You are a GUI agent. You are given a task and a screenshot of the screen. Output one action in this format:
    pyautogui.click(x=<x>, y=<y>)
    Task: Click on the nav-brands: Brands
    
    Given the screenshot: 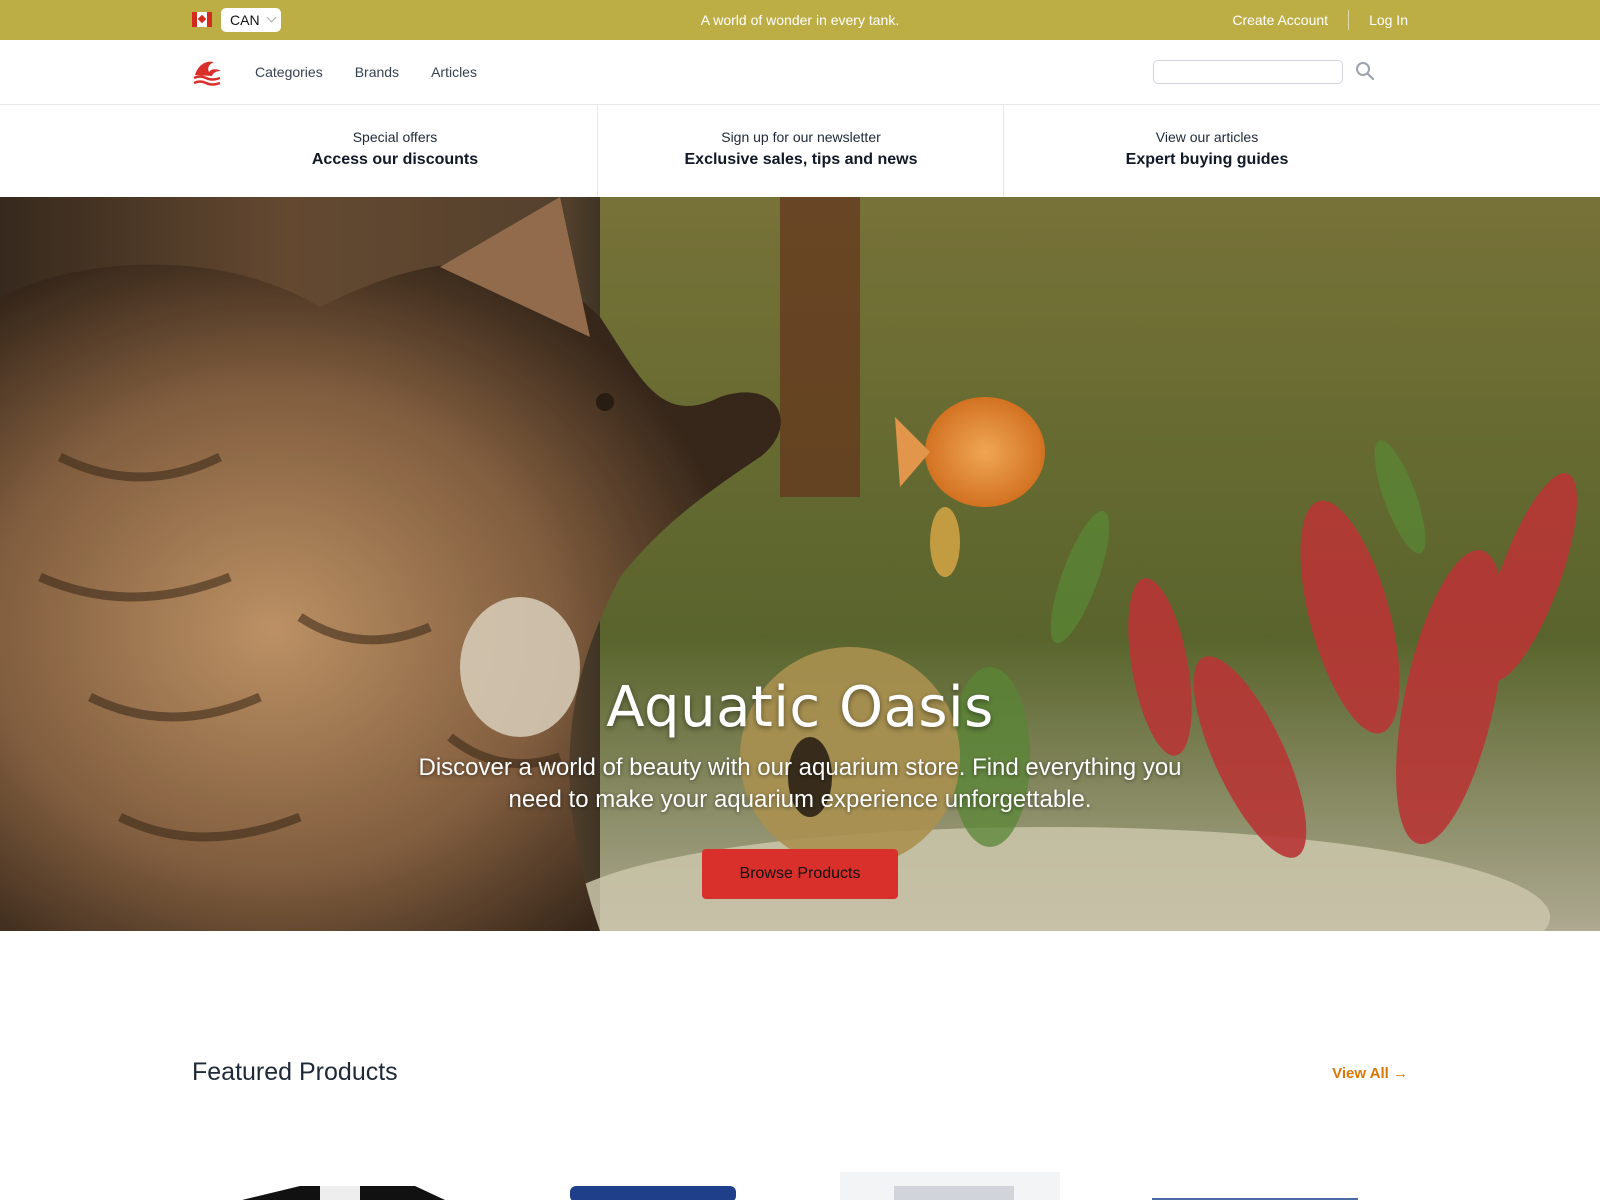 What is the action you would take?
    pyautogui.click(x=377, y=72)
    